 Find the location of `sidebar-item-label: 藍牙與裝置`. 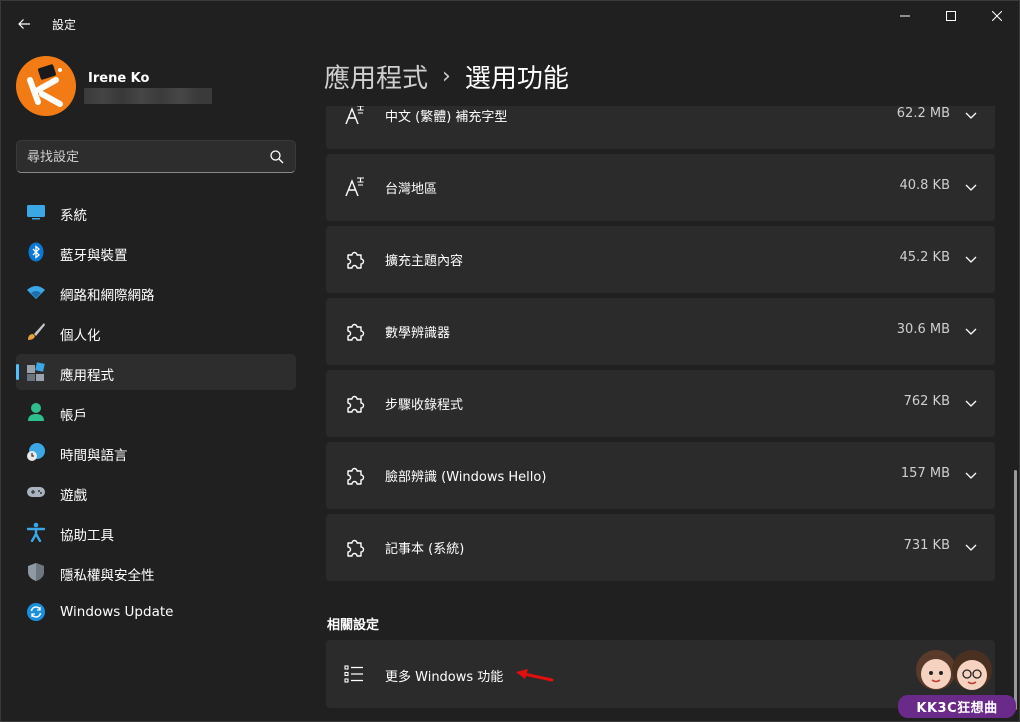

sidebar-item-label: 藍牙與裝置 is located at coordinates (94, 256).